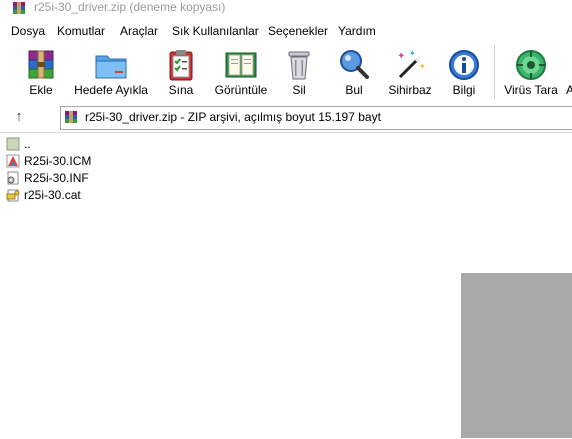  What do you see at coordinates (130, 7) in the screenshot?
I see `window-title: r25i-30_driver.zip (deneme kopyası)` at bounding box center [130, 7].